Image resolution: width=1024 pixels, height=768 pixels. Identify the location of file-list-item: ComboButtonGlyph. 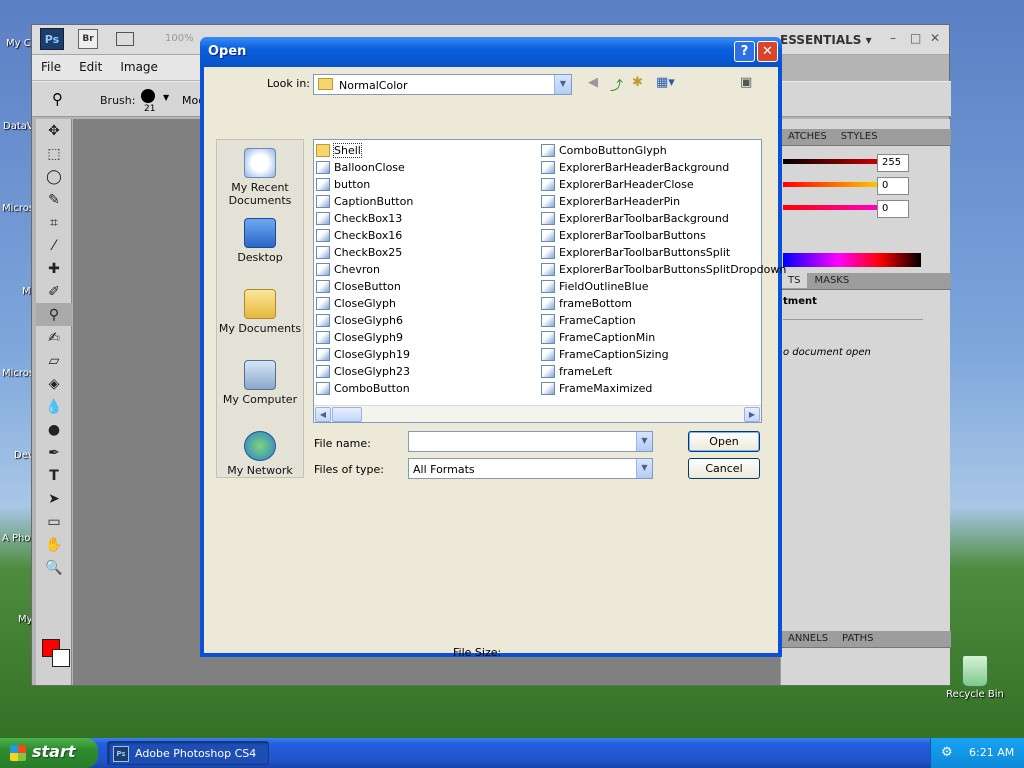
(604, 150).